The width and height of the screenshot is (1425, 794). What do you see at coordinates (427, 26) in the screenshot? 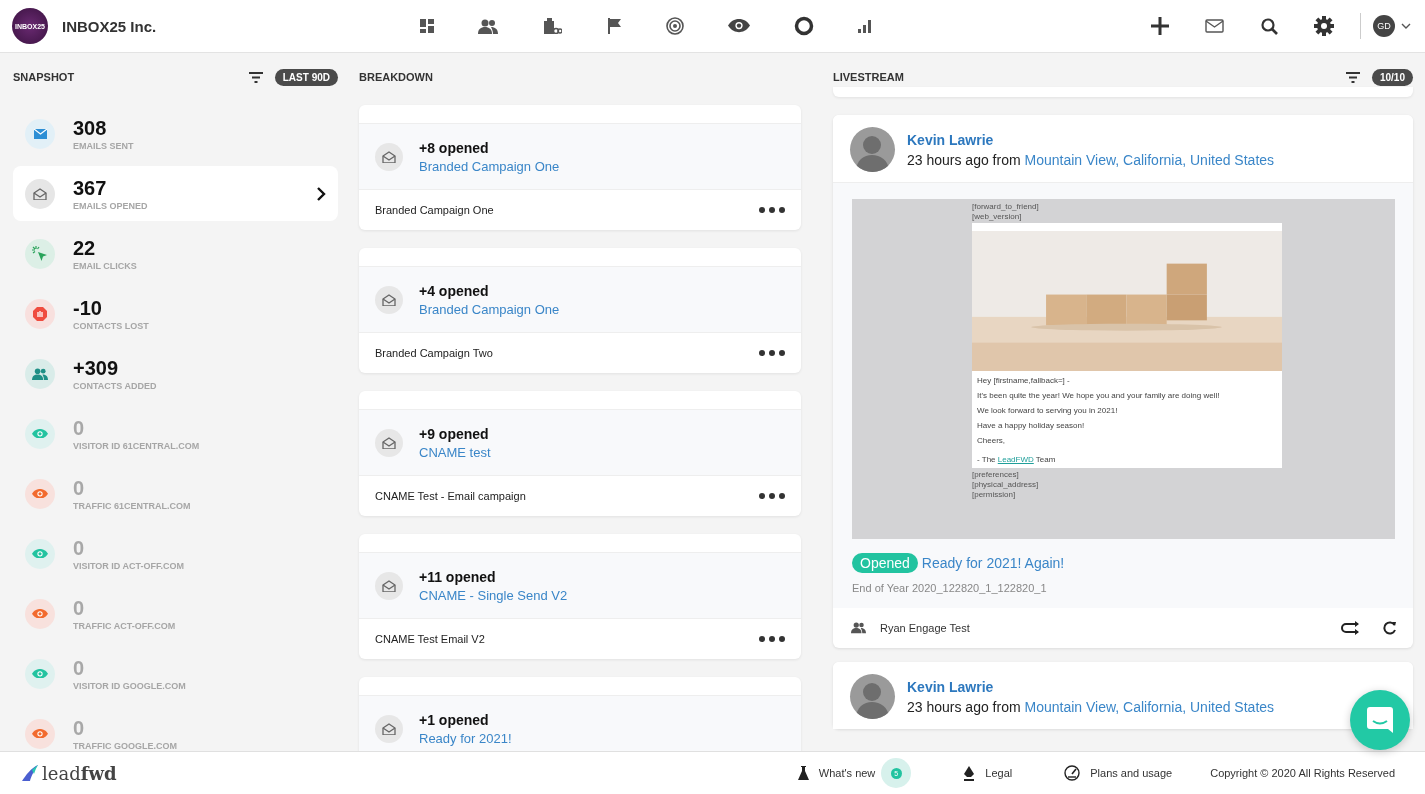
I see `dashboard-icon` at bounding box center [427, 26].